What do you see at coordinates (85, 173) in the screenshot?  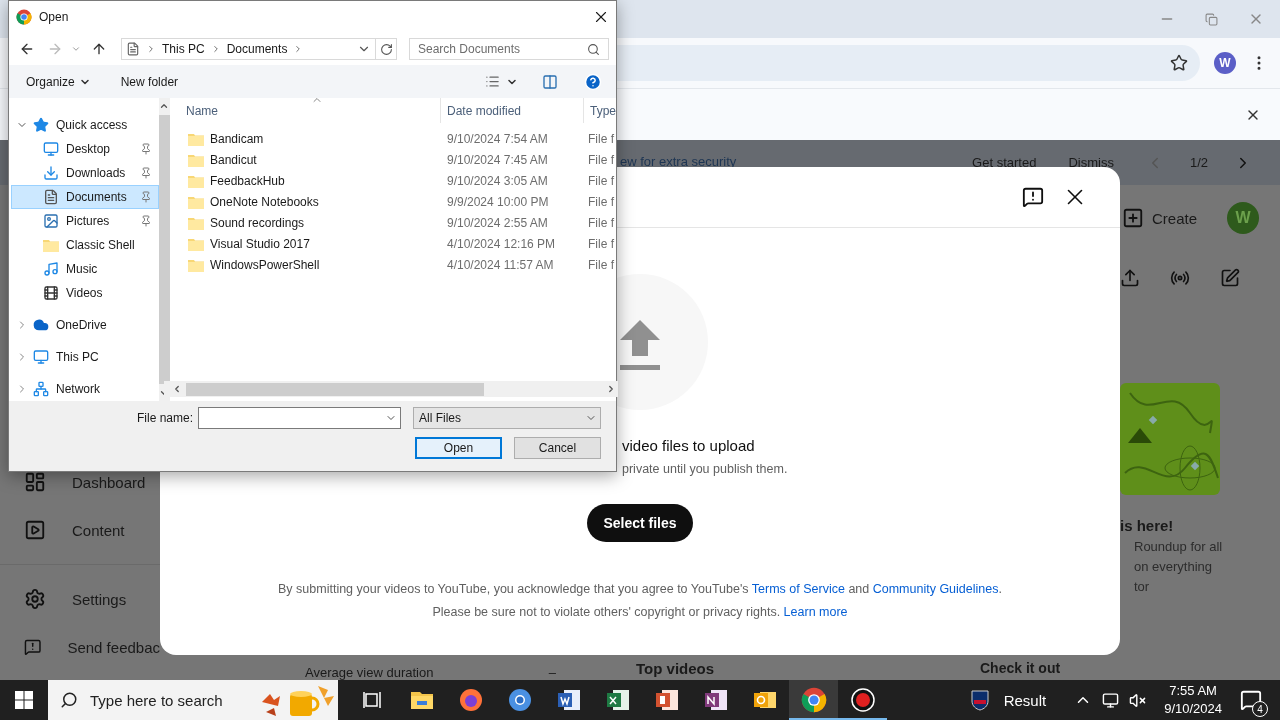 I see `tree-item: Downloads` at bounding box center [85, 173].